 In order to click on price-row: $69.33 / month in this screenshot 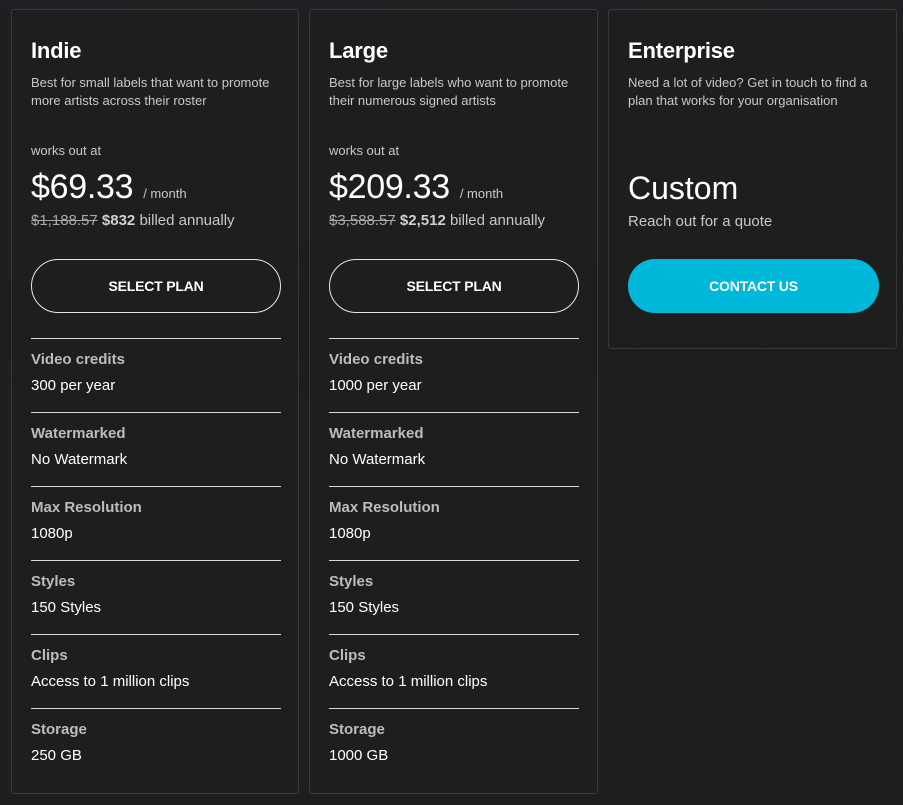, I will do `click(109, 187)`.